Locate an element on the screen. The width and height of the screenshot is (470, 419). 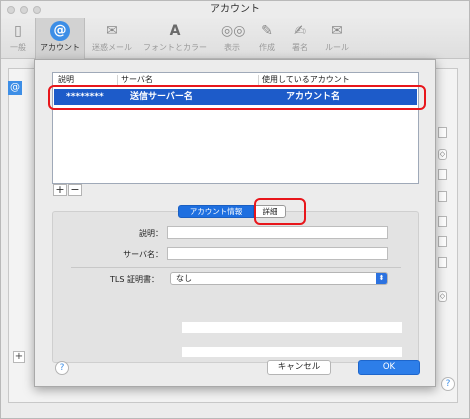
detail-tab-highlight is located at coordinates (280, 211).